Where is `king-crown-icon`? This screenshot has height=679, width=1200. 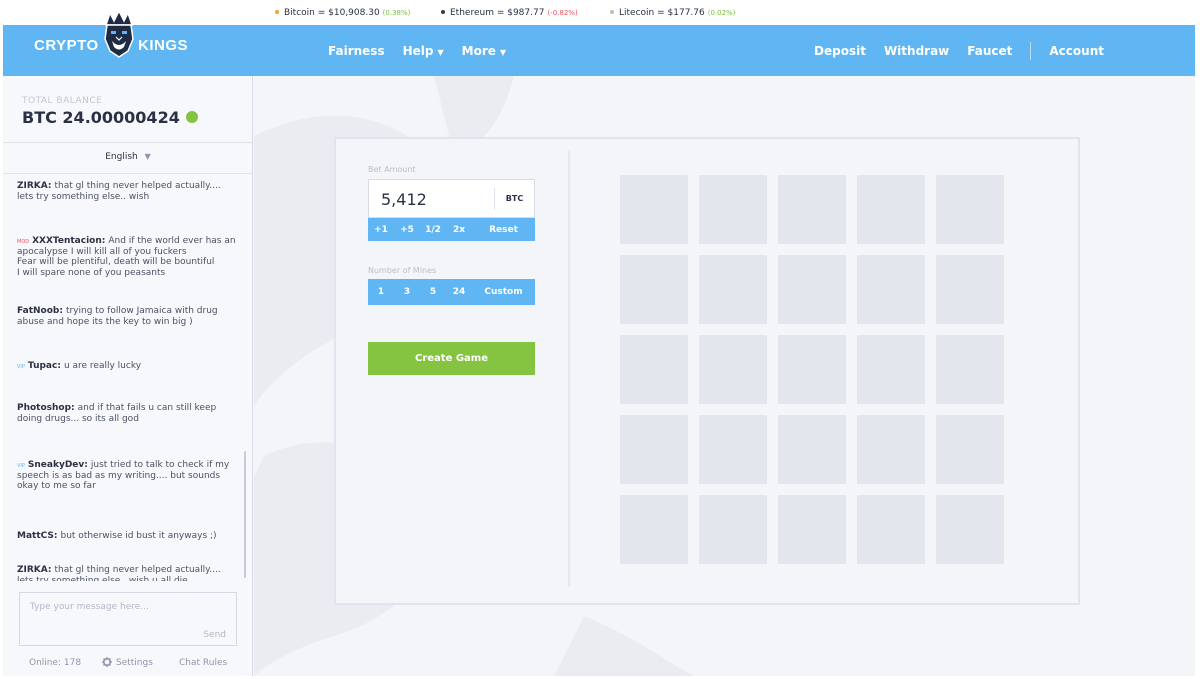
king-crown-icon is located at coordinates (119, 34).